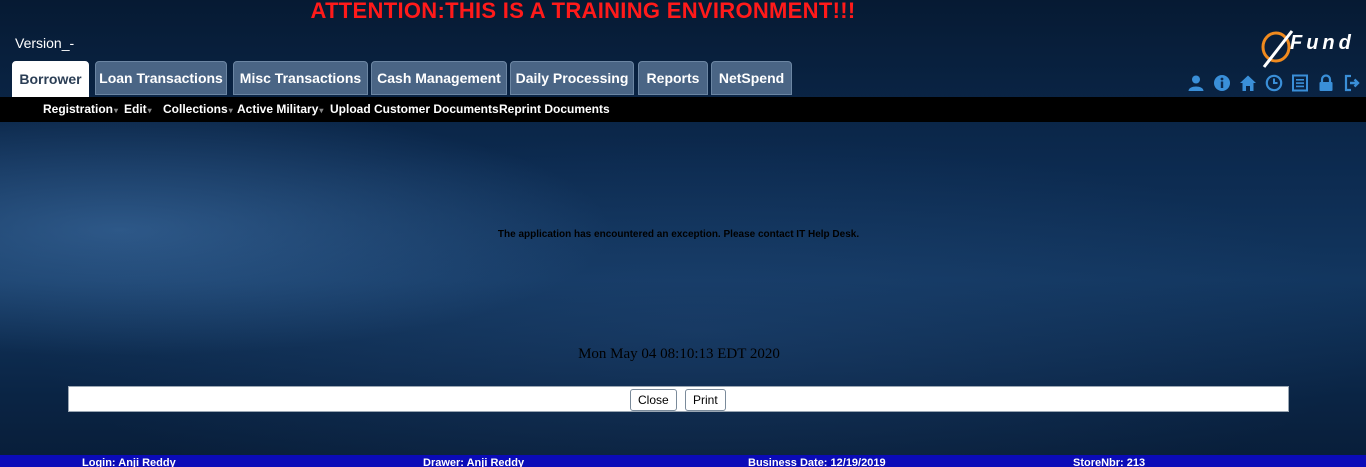  What do you see at coordinates (50, 79) in the screenshot?
I see `tab-borrower: Borrower` at bounding box center [50, 79].